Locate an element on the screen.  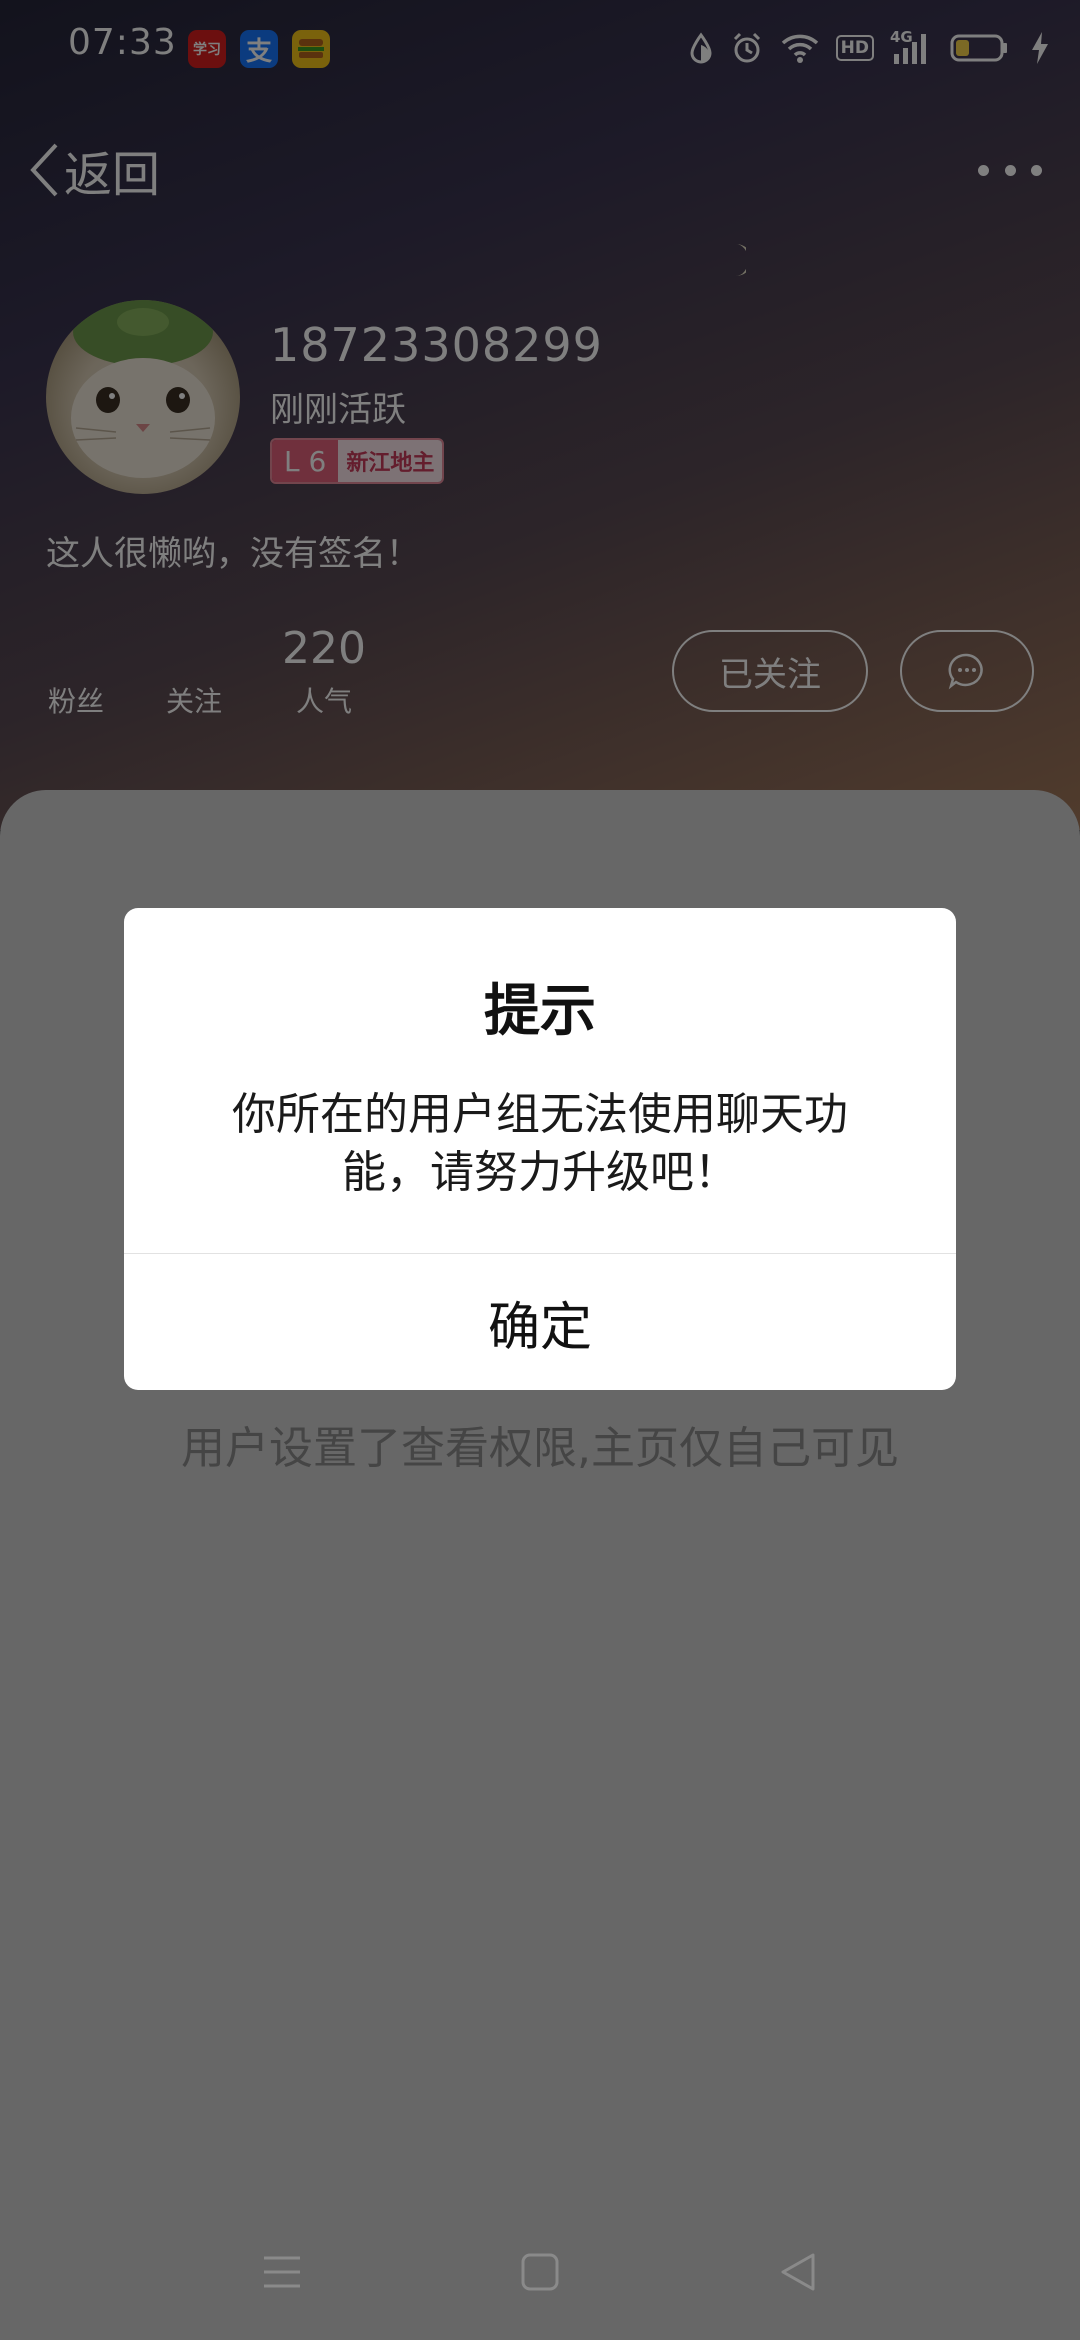
system-navigation-bar is located at coordinates (540, 2272).